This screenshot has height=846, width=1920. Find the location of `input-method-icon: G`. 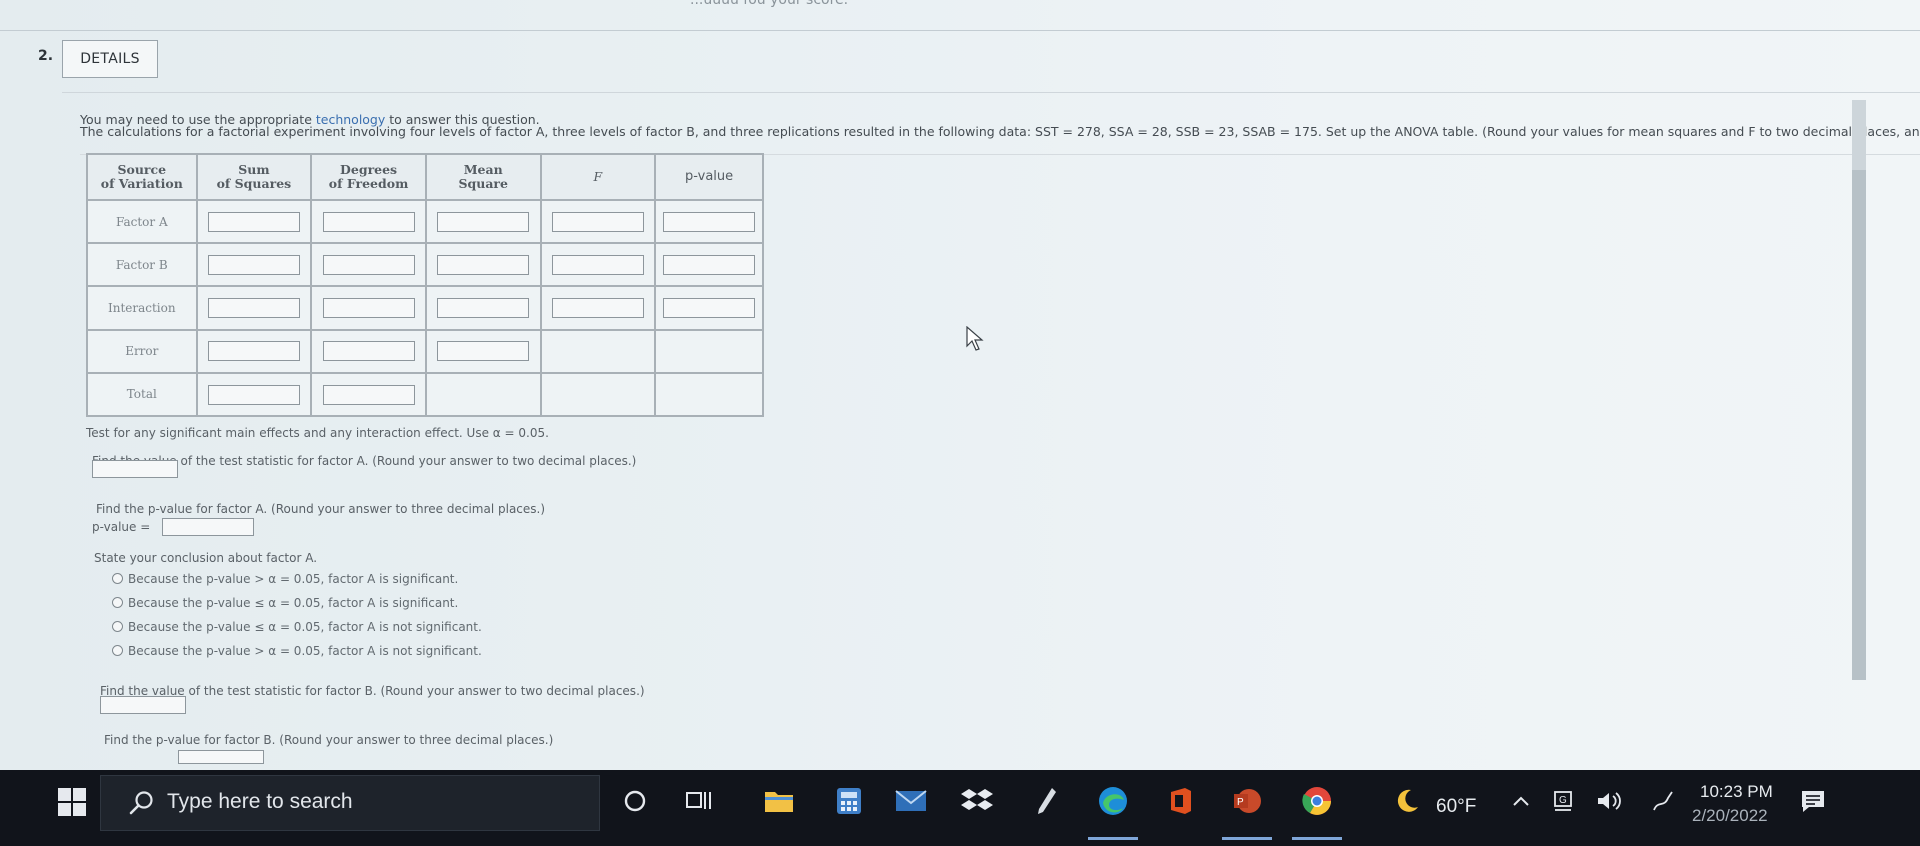

input-method-icon: G is located at coordinates (1563, 801).